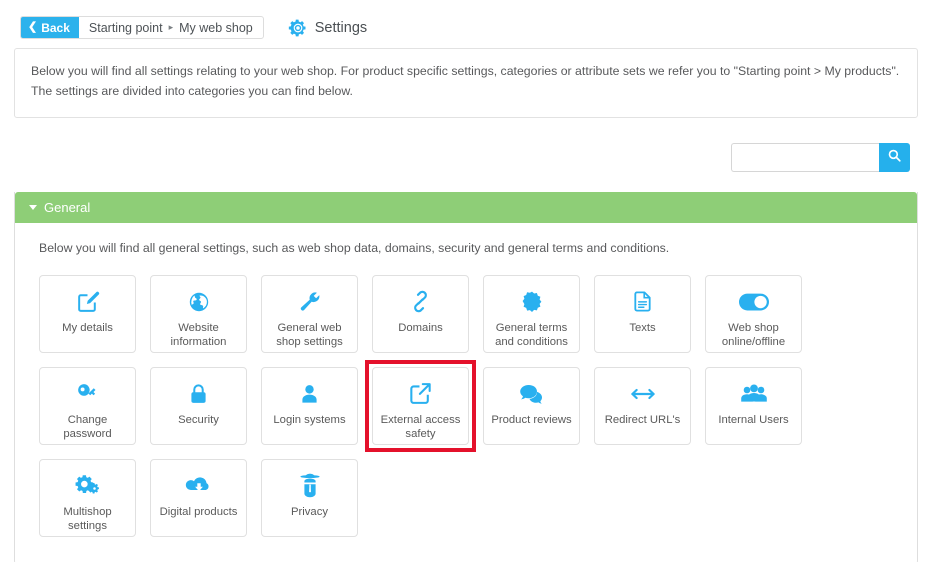 The width and height of the screenshot is (932, 562). Describe the element at coordinates (87, 327) in the screenshot. I see `tile-label: My details` at that location.